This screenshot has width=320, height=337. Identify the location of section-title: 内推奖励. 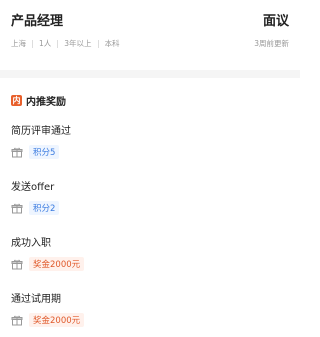
(46, 102).